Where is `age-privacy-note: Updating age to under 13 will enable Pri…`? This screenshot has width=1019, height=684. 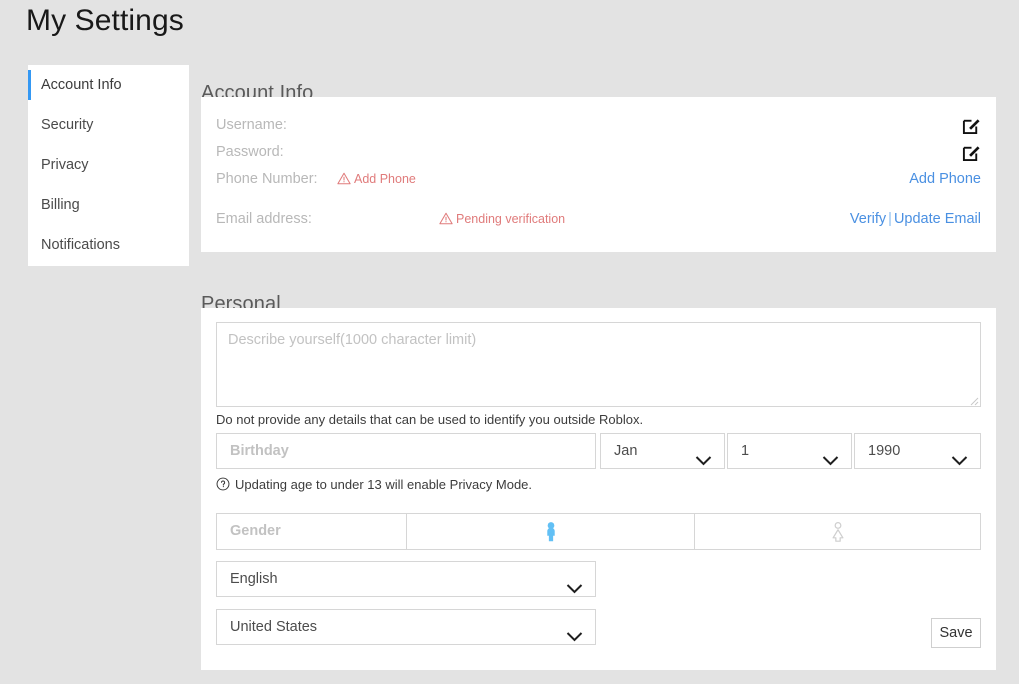
age-privacy-note: Updating age to under 13 will enable Pri… is located at coordinates (374, 485).